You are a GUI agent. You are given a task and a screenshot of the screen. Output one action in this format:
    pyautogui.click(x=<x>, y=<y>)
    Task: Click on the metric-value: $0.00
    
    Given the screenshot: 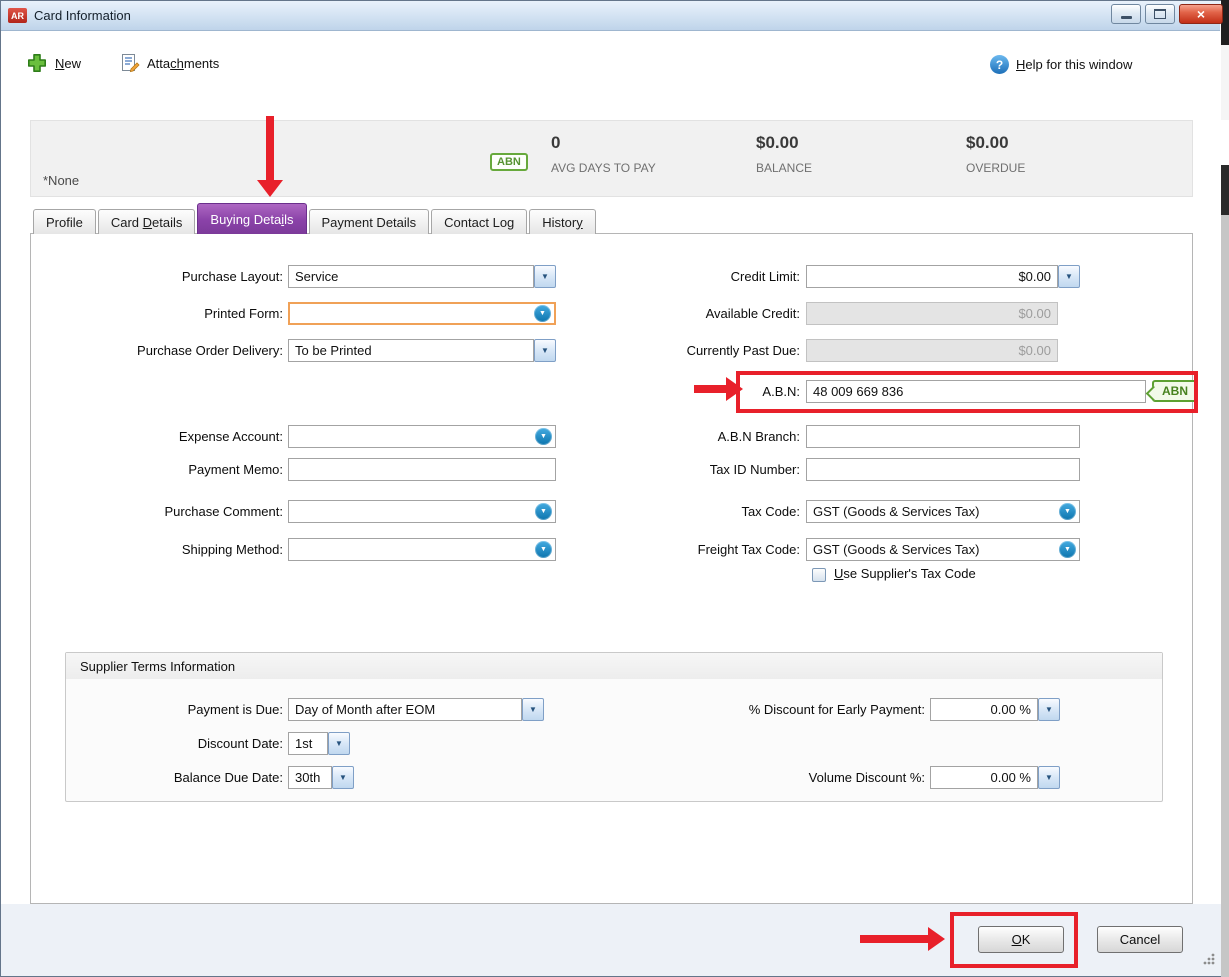 What is the action you would take?
    pyautogui.click(x=987, y=142)
    